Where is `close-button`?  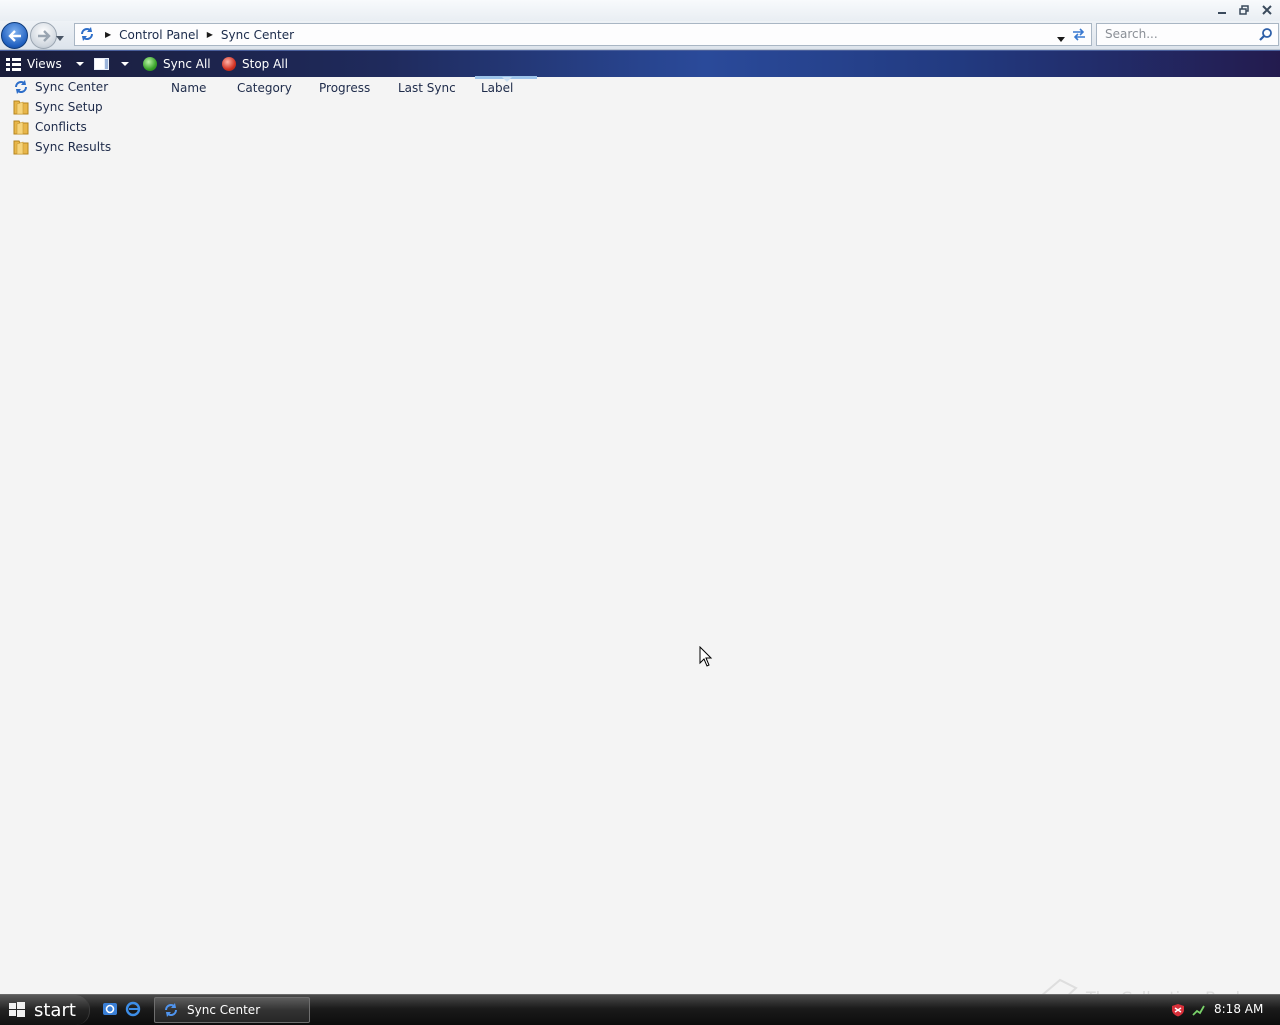
close-button is located at coordinates (1267, 10).